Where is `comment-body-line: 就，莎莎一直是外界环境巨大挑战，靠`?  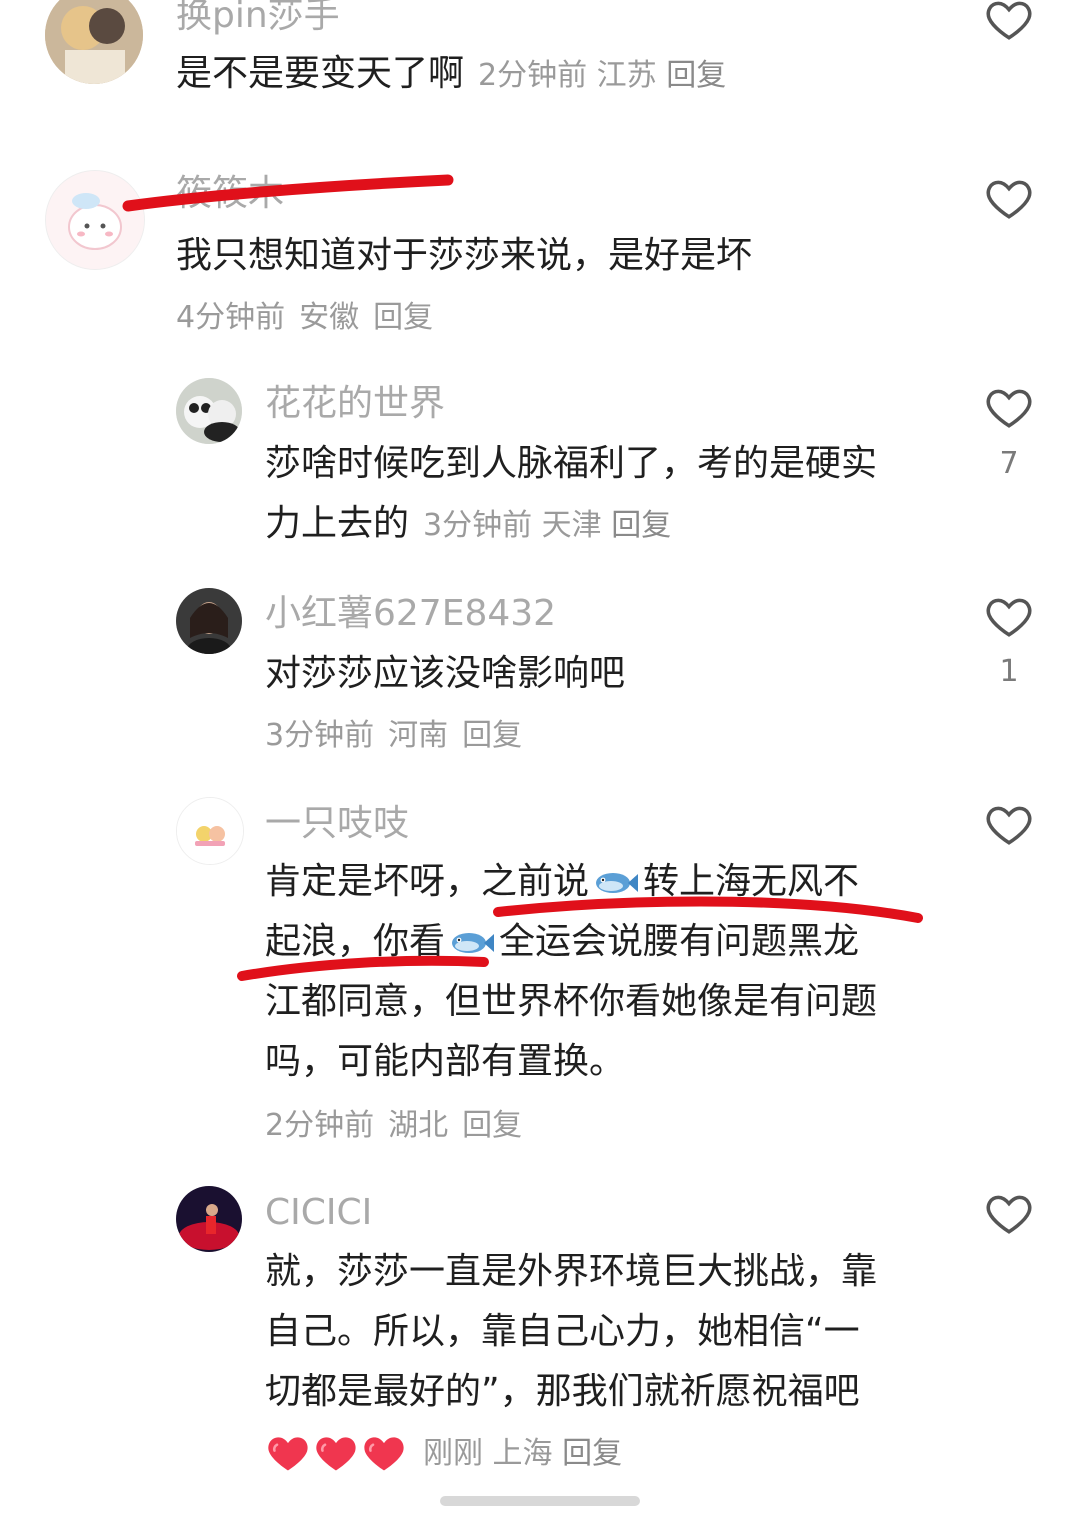
comment-body-line: 就，莎莎一直是外界环境巨大挑战，靠 is located at coordinates (571, 1271).